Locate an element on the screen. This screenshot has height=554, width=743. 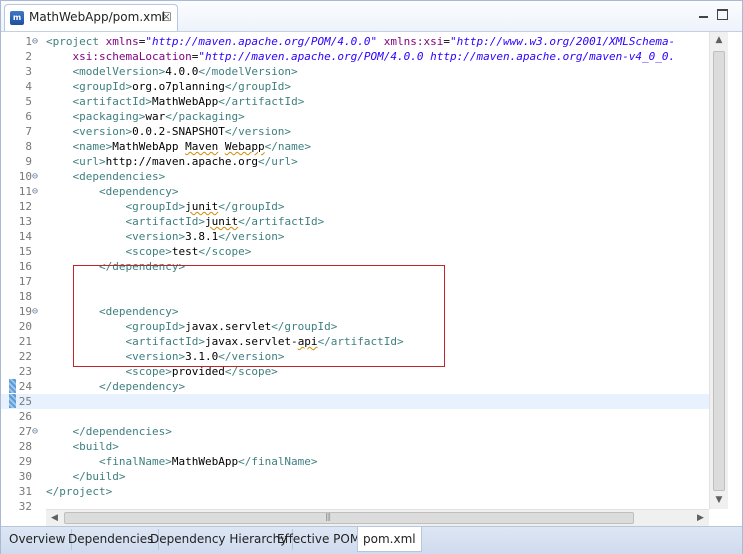
tab-title: MathWebApp/pom.xml is located at coordinates (97, 17).